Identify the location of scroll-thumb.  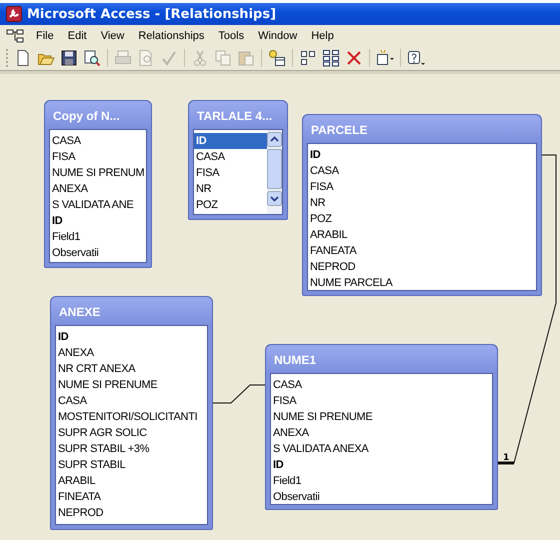
(274, 169).